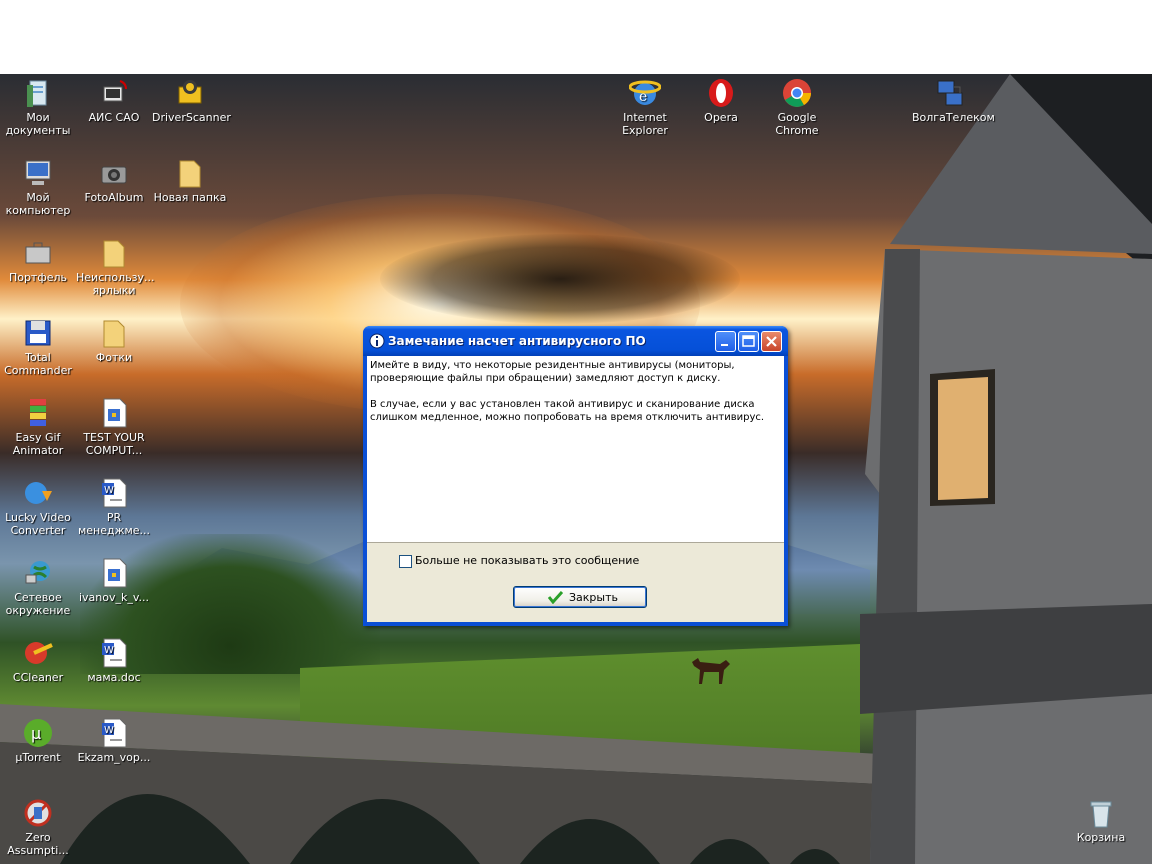 This screenshot has width=1152, height=864. What do you see at coordinates (38, 757) in the screenshot?
I see `icon-label: µTorrent` at bounding box center [38, 757].